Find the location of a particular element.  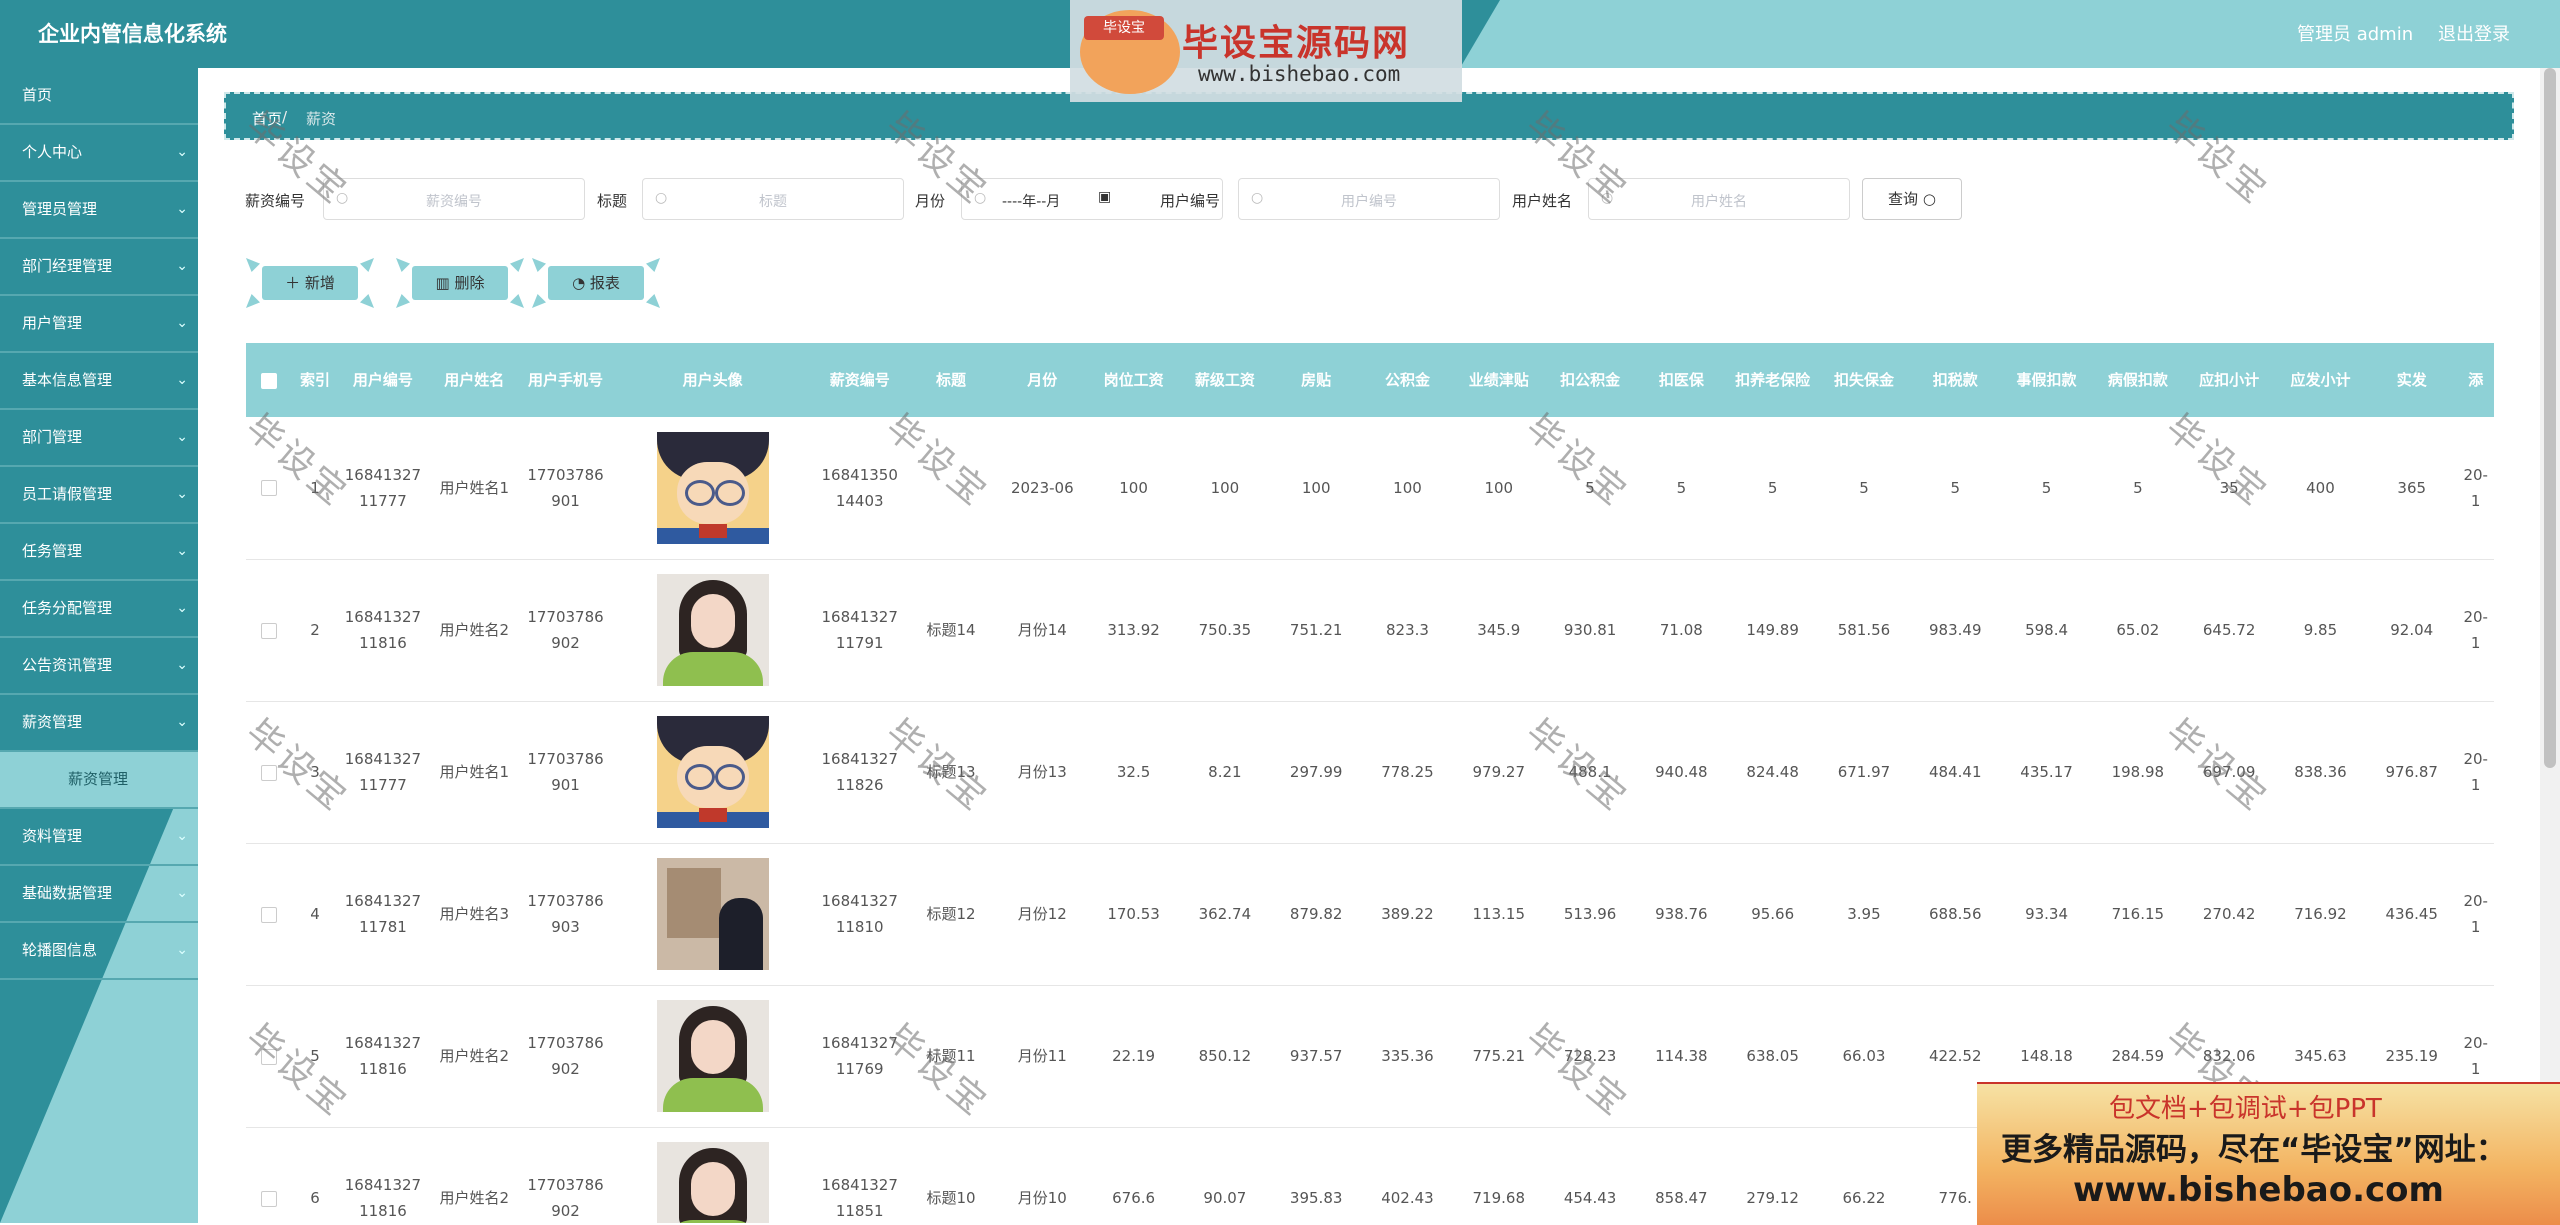

table-cell: 用户姓名1 is located at coordinates (474, 487).